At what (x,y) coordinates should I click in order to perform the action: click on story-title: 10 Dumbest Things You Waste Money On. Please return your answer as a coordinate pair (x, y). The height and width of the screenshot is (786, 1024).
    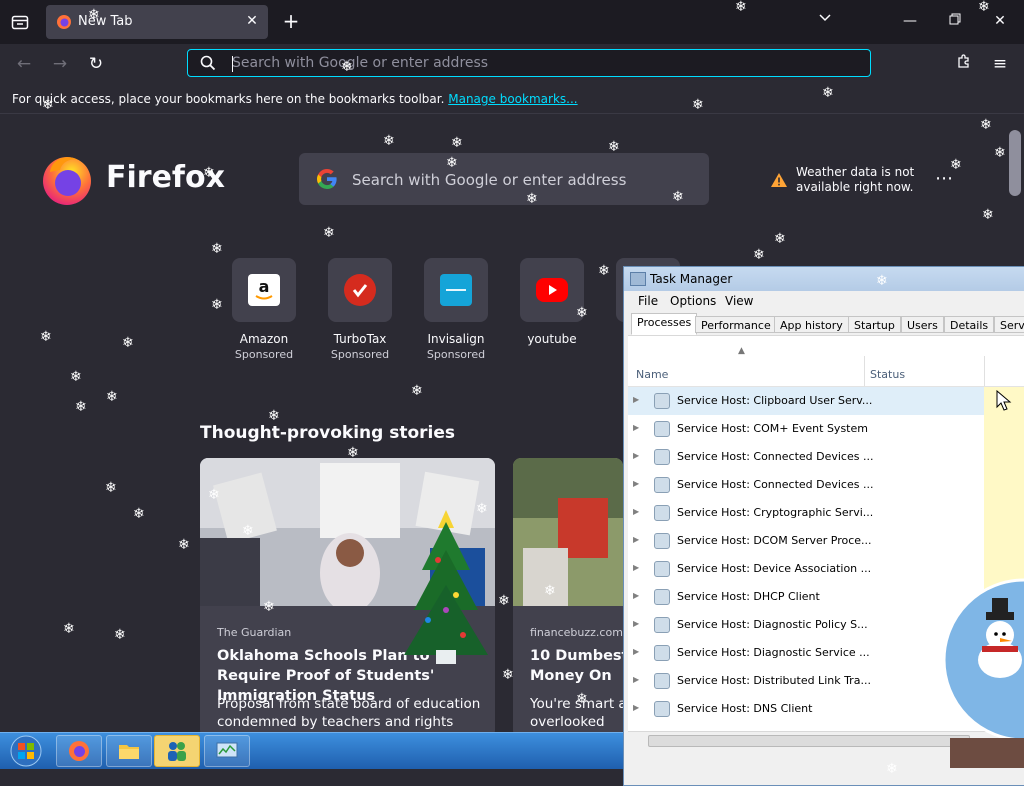
    Looking at the image, I should click on (576, 666).